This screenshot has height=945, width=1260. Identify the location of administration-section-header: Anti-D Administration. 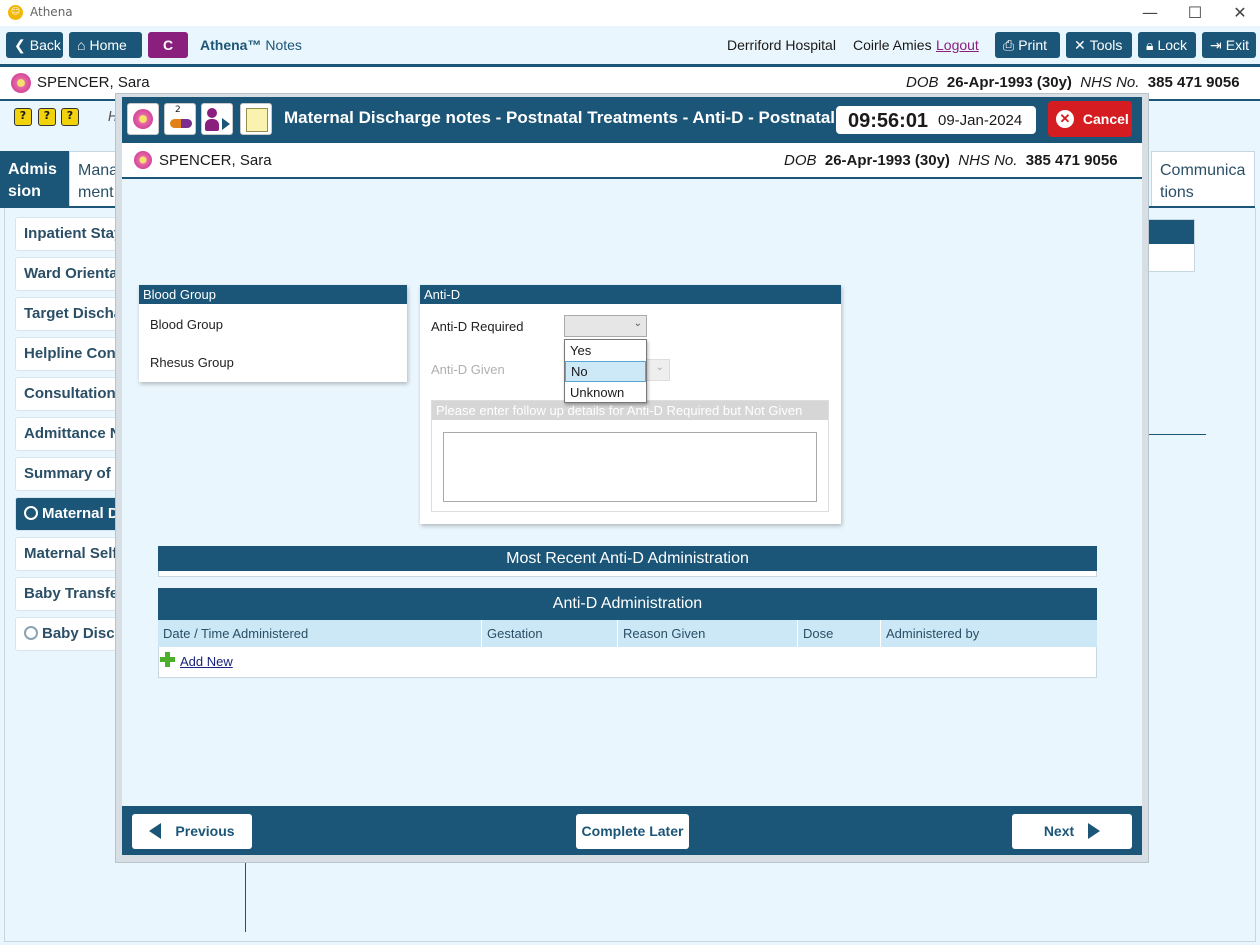
(627, 604).